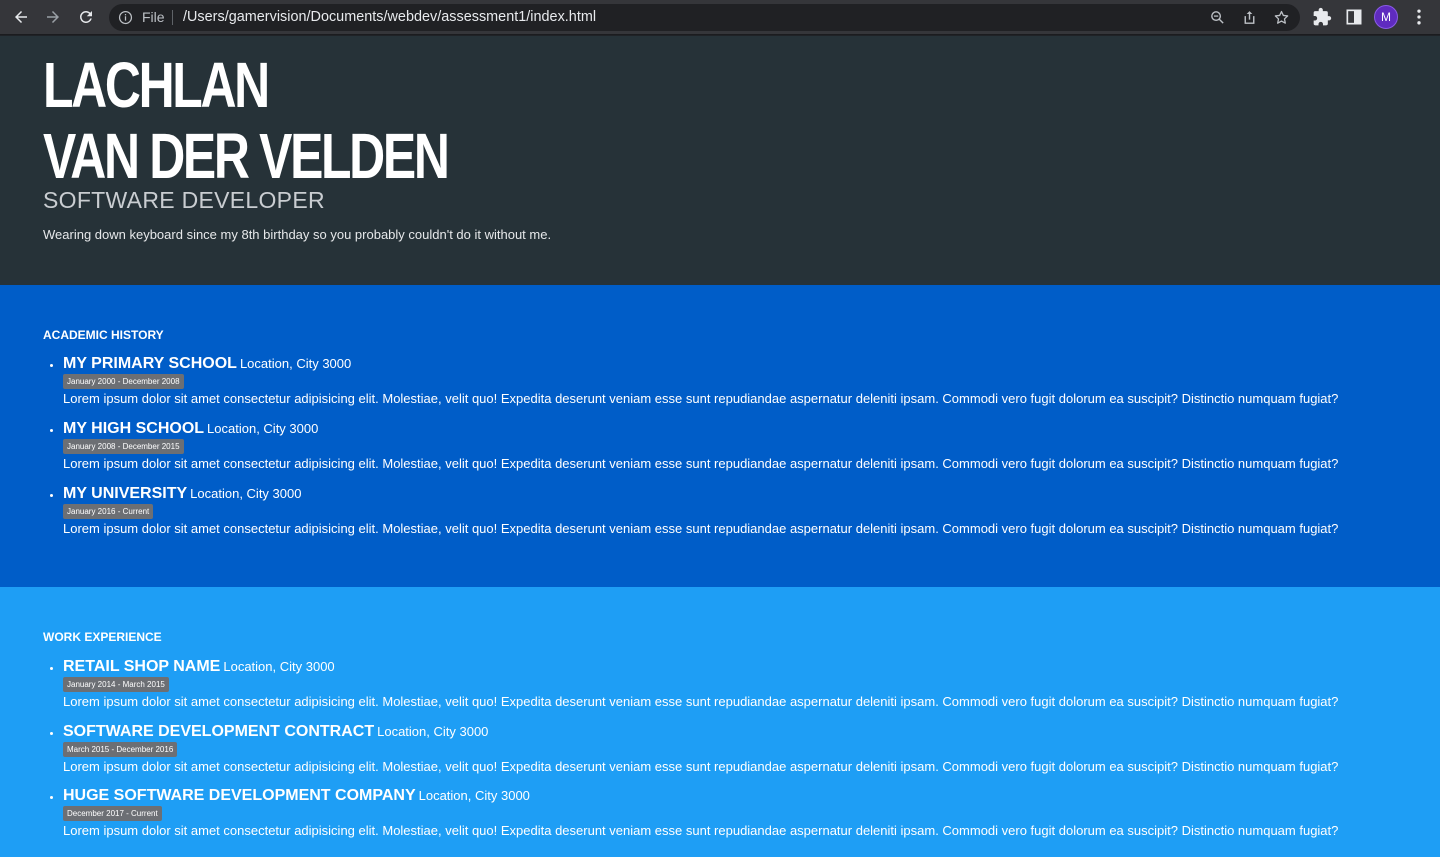 The height and width of the screenshot is (857, 1440). I want to click on date-badge: January 2016 - Current, so click(108, 511).